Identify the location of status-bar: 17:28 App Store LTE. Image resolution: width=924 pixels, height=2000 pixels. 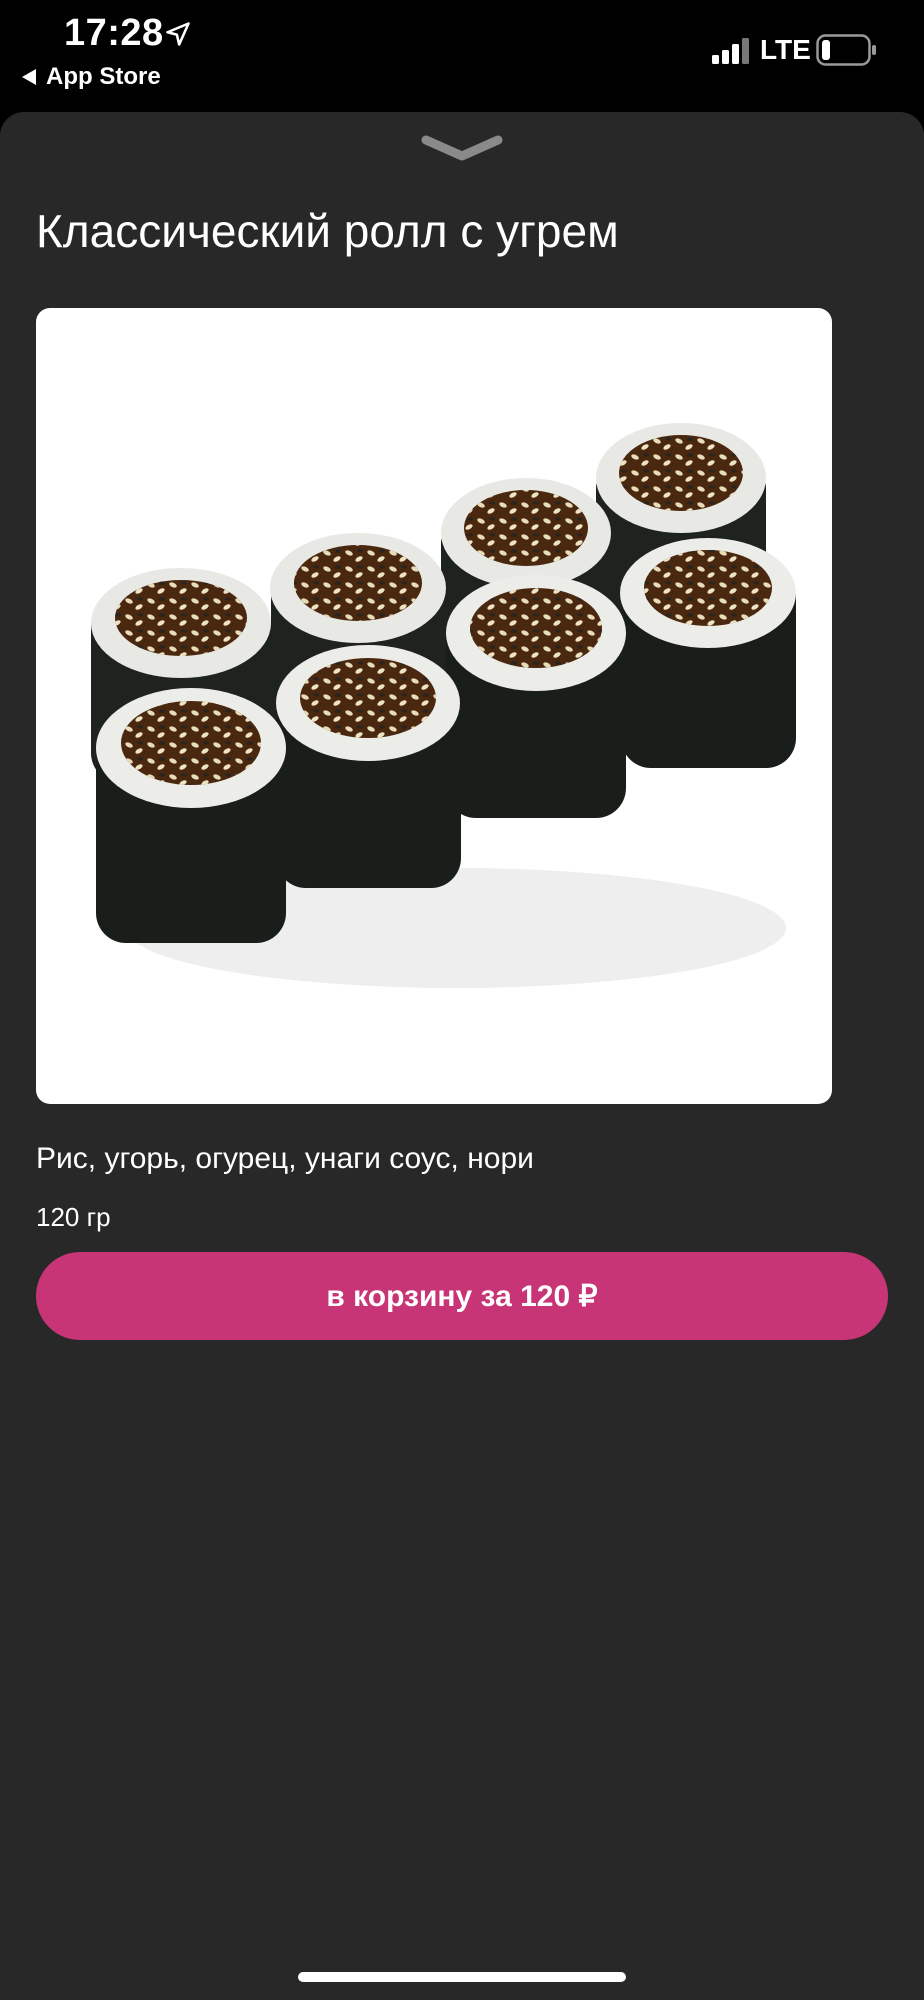
(462, 56).